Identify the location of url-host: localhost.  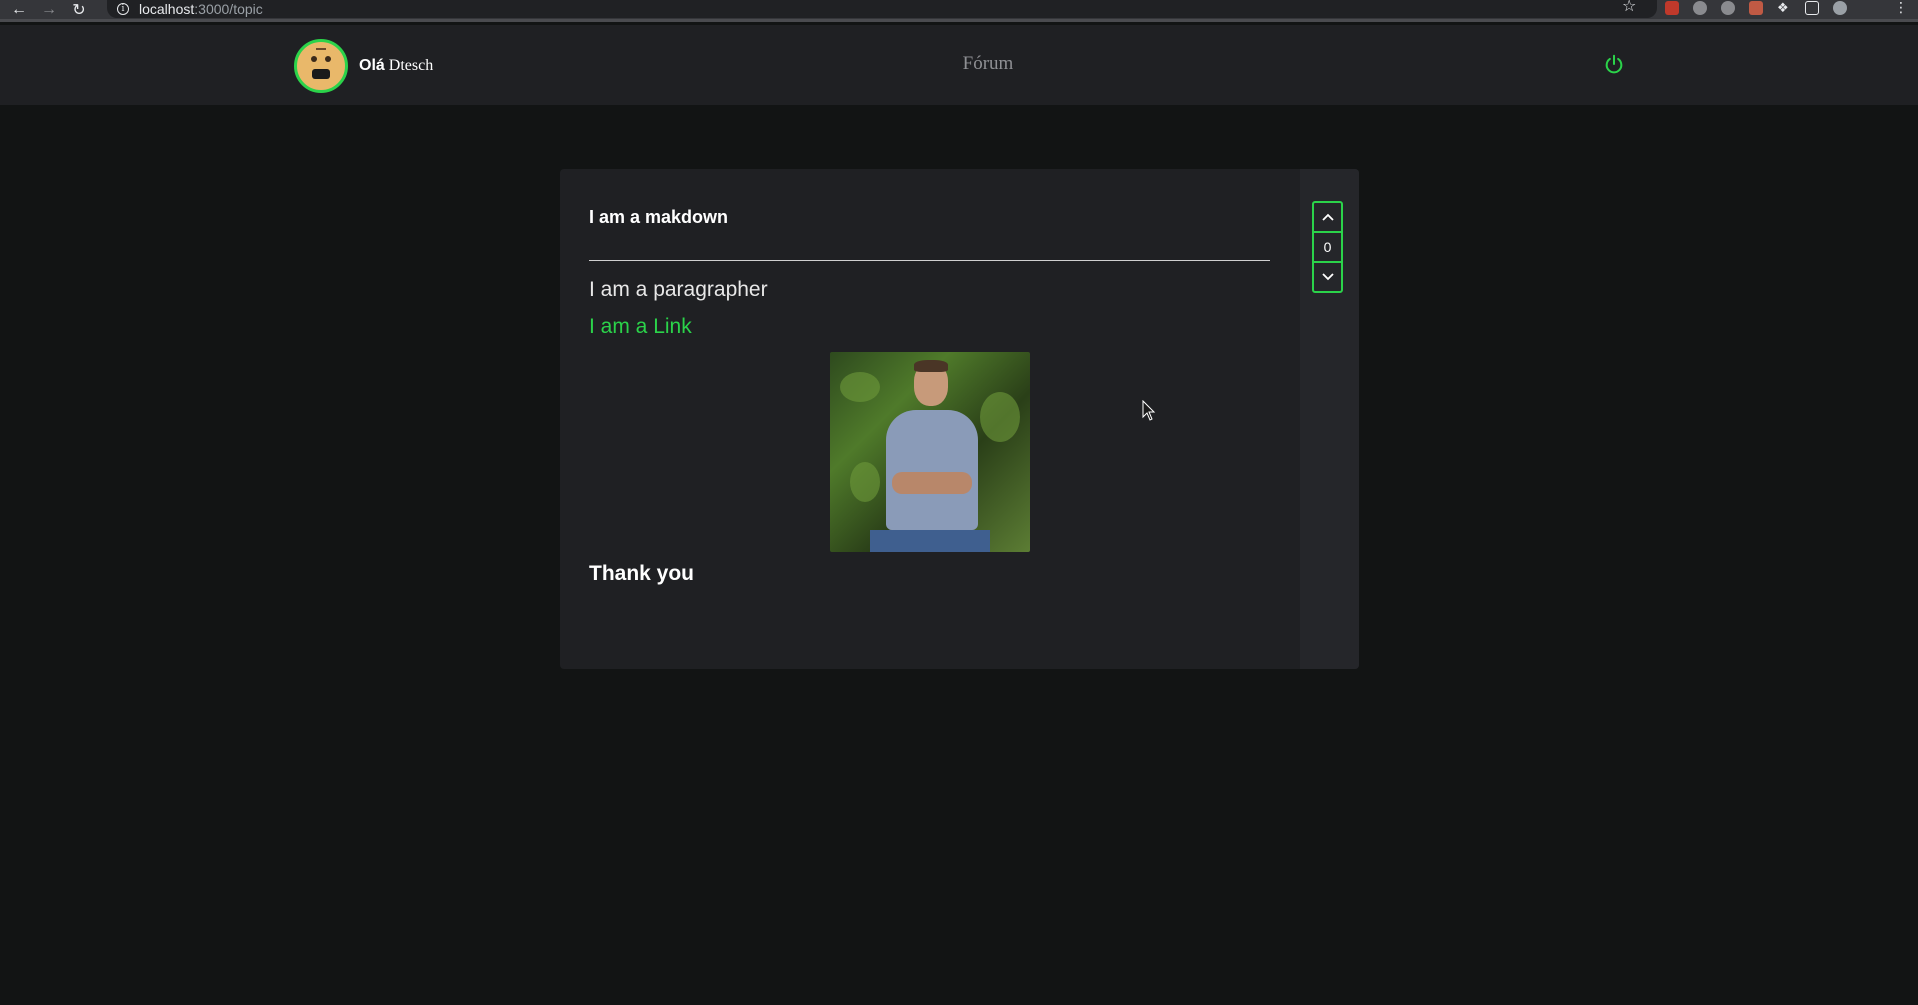
(167, 9).